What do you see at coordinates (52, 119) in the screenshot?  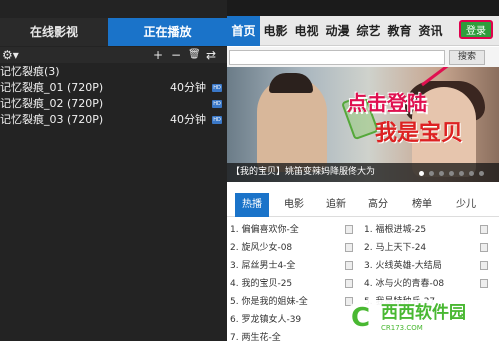 I see `playlist-item-name: 记忆裂痕_03 (720P)` at bounding box center [52, 119].